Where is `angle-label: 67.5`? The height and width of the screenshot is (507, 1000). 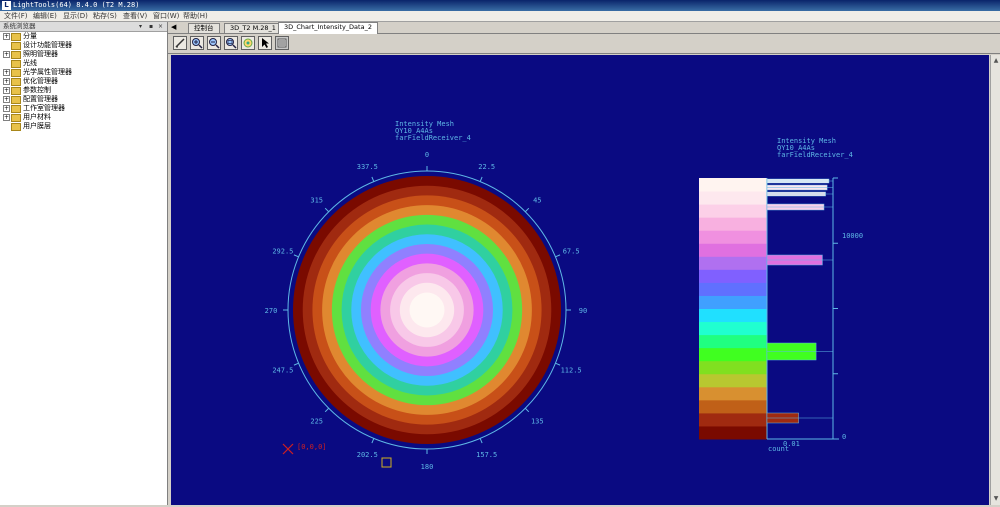 angle-label: 67.5 is located at coordinates (571, 251).